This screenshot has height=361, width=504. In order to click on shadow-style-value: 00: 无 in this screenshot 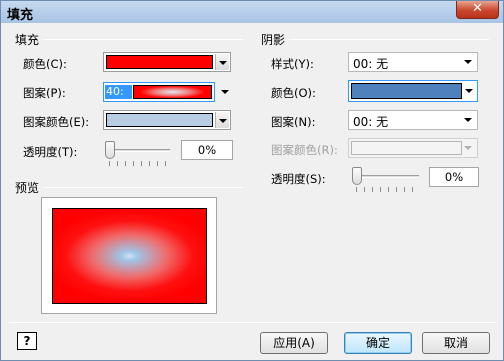, I will do `click(371, 64)`.